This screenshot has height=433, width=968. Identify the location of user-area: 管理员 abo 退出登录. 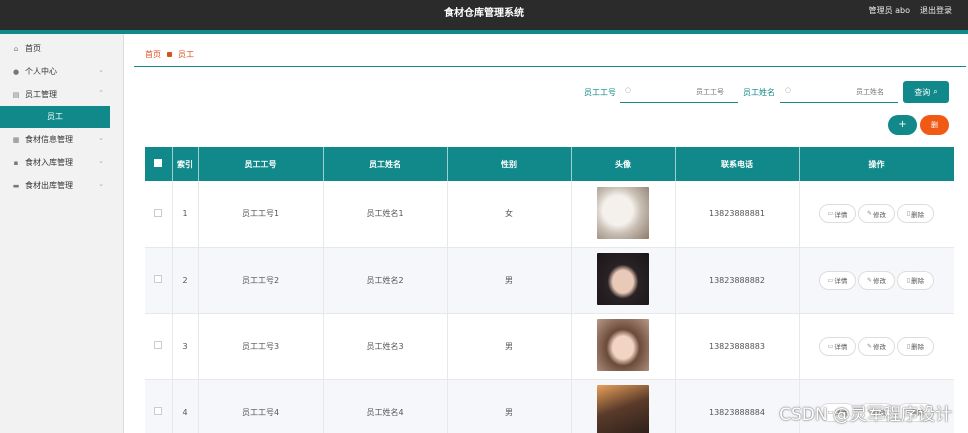
(910, 10).